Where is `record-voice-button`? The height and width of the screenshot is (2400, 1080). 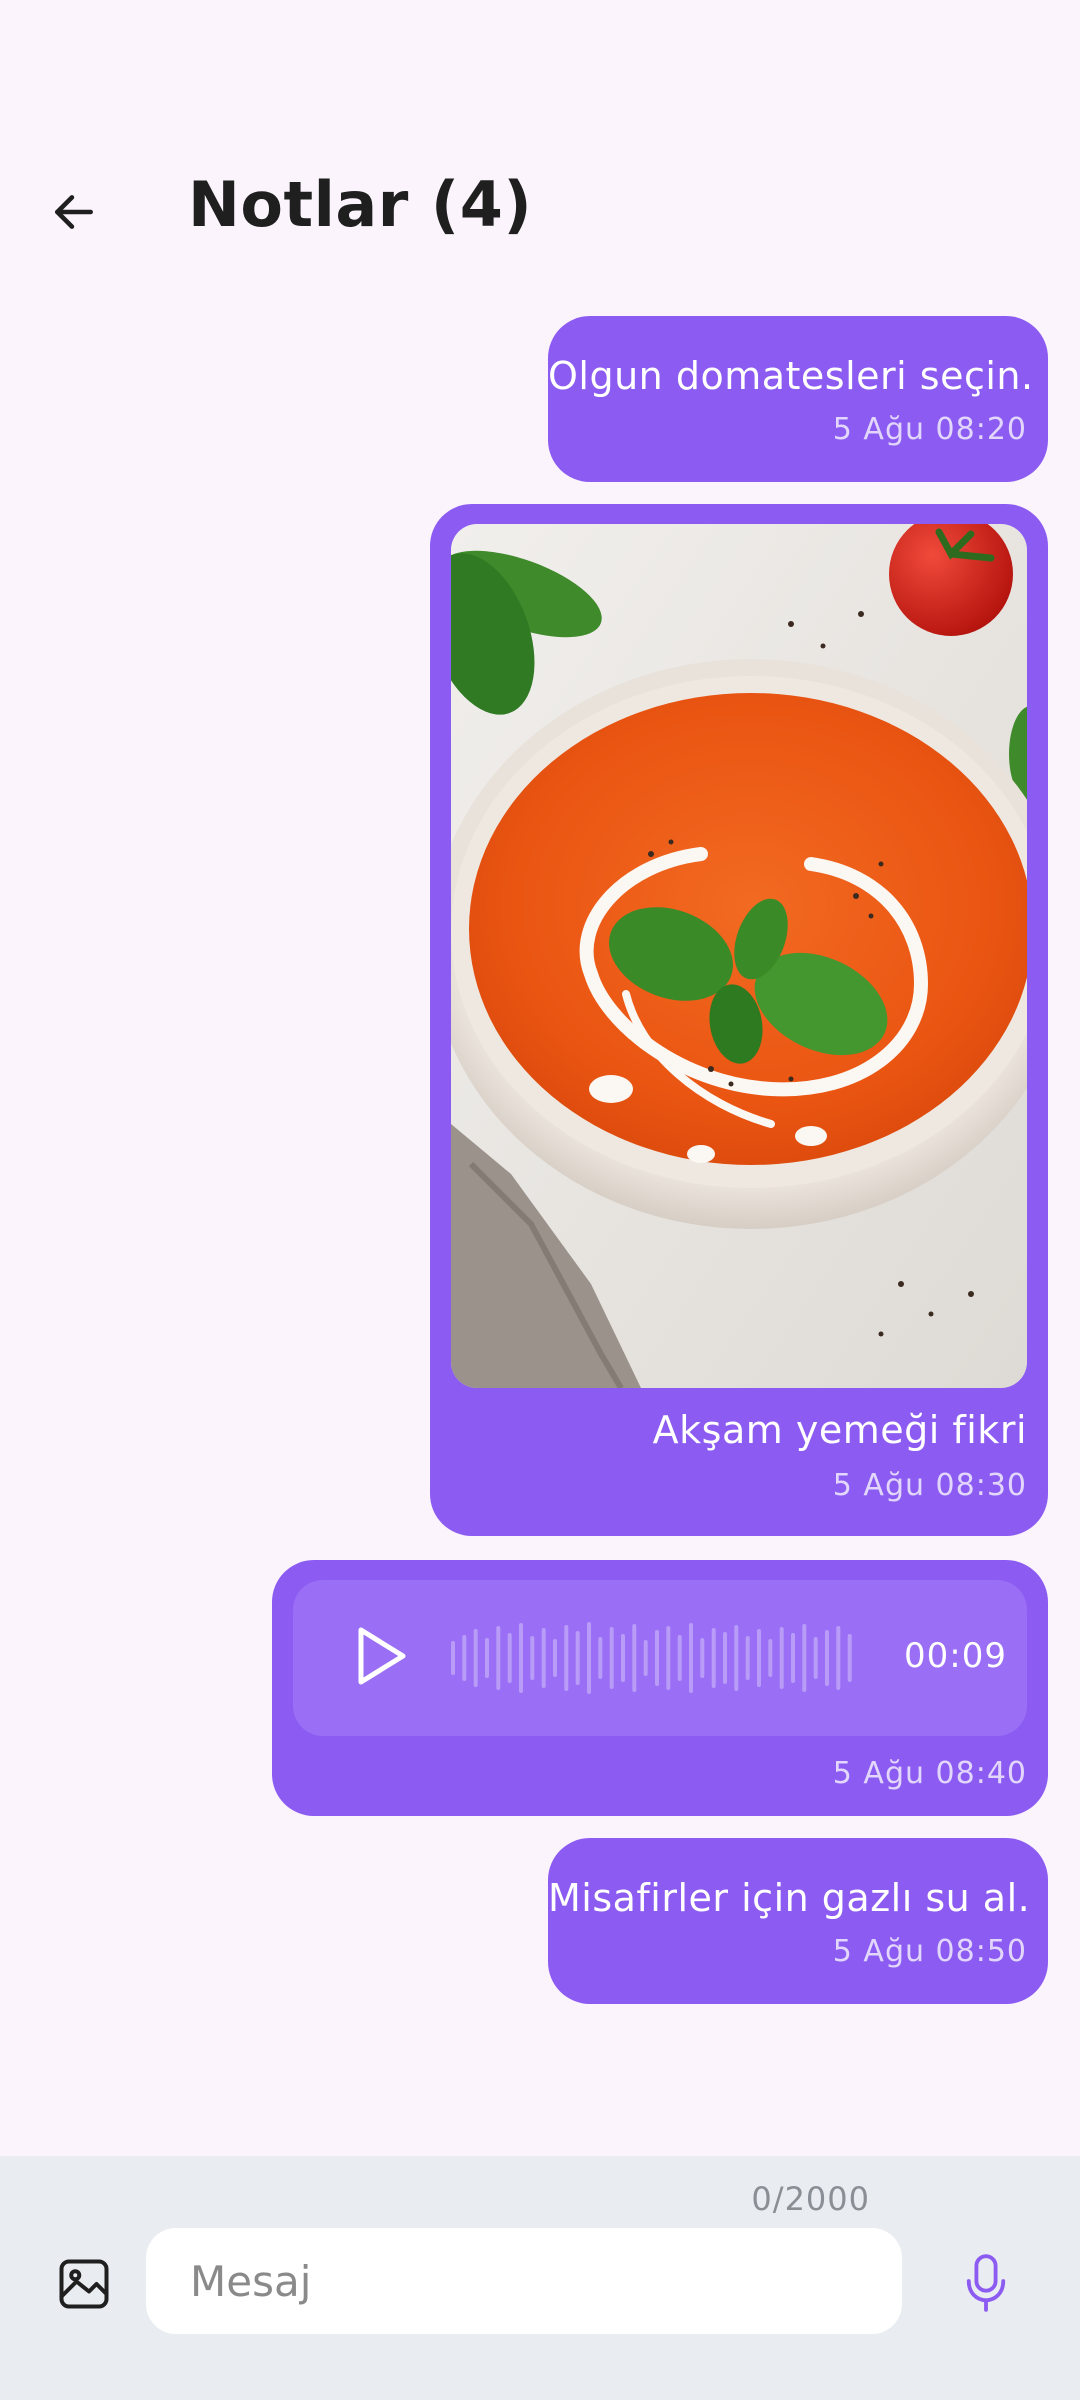 record-voice-button is located at coordinates (986, 2285).